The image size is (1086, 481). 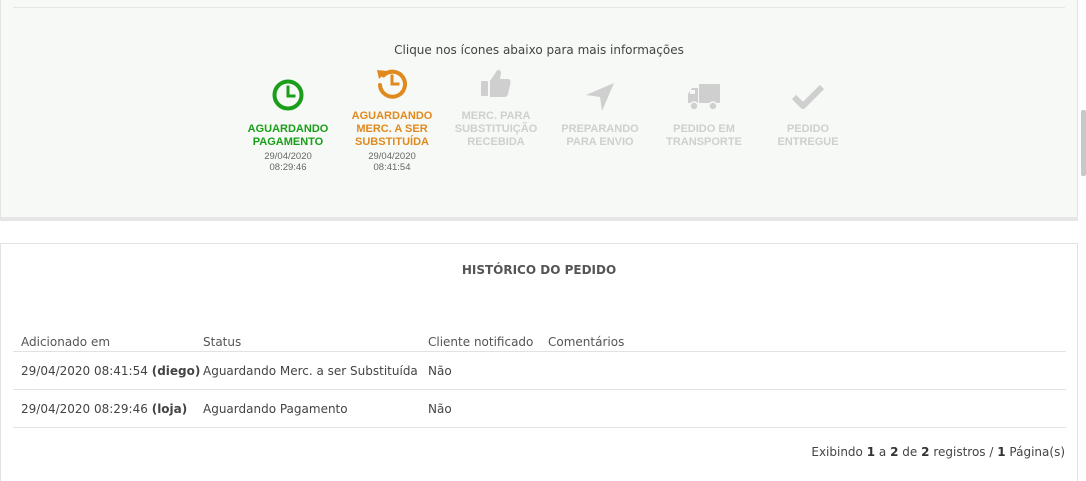 I want to click on history-icon, so click(x=392, y=83).